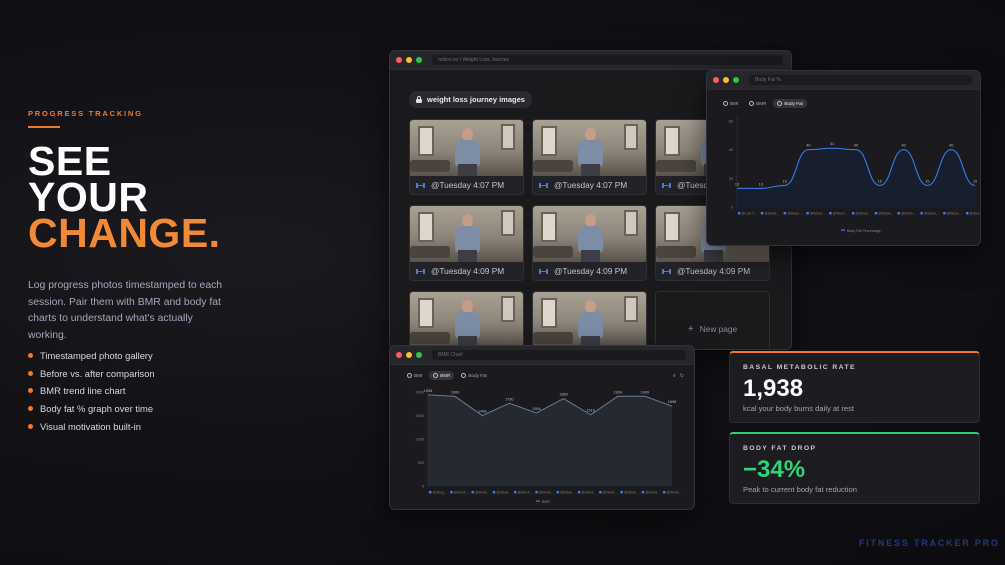 Image resolution: width=1005 pixels, height=565 pixels. What do you see at coordinates (832, 144) in the screenshot?
I see `data-label: 41` at bounding box center [832, 144].